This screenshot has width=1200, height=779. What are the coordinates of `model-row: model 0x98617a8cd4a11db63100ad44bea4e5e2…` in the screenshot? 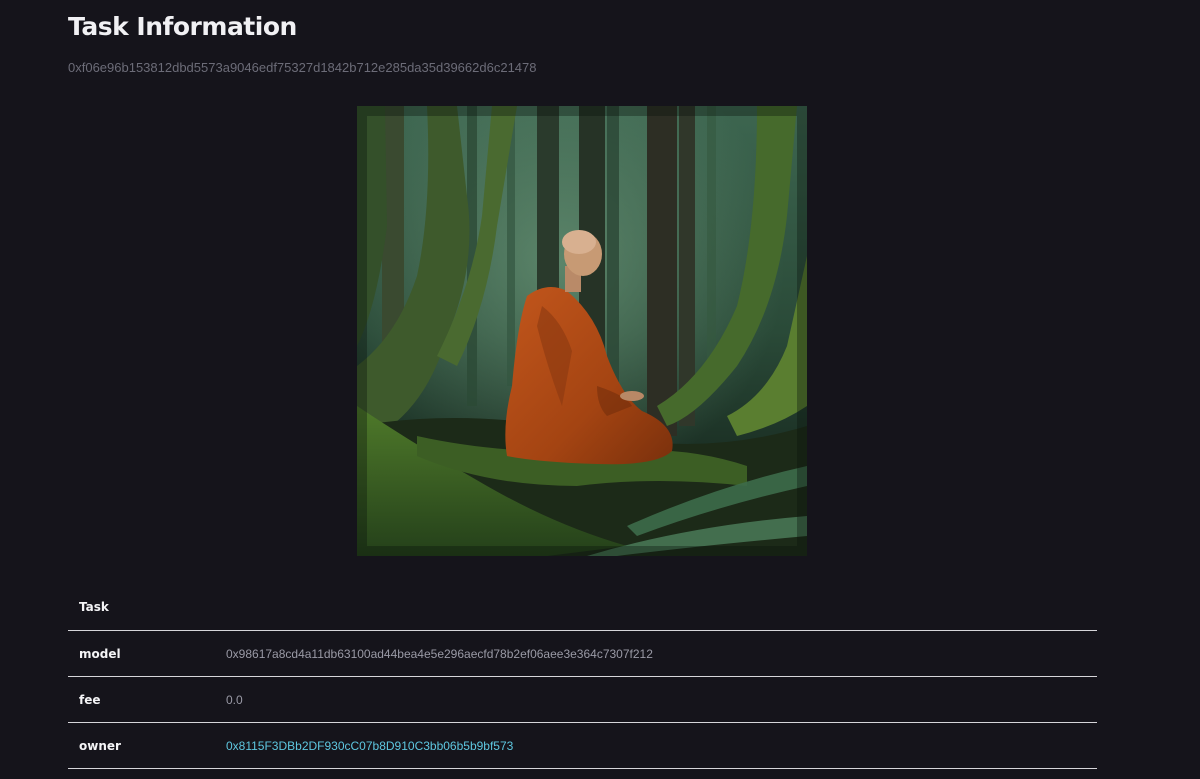 It's located at (582, 654).